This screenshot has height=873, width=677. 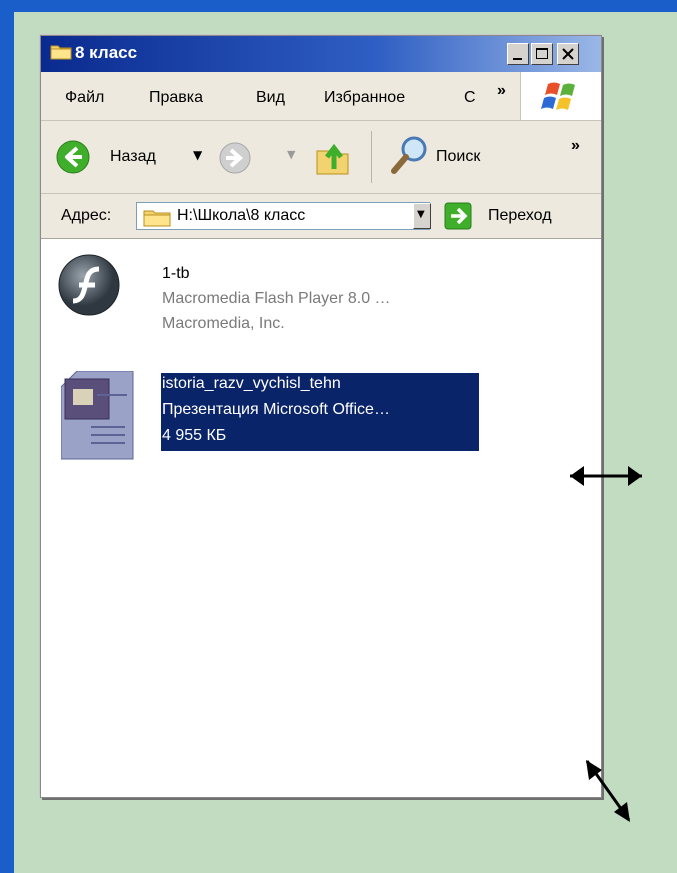 I want to click on back-arrow-icon, so click(x=73, y=157).